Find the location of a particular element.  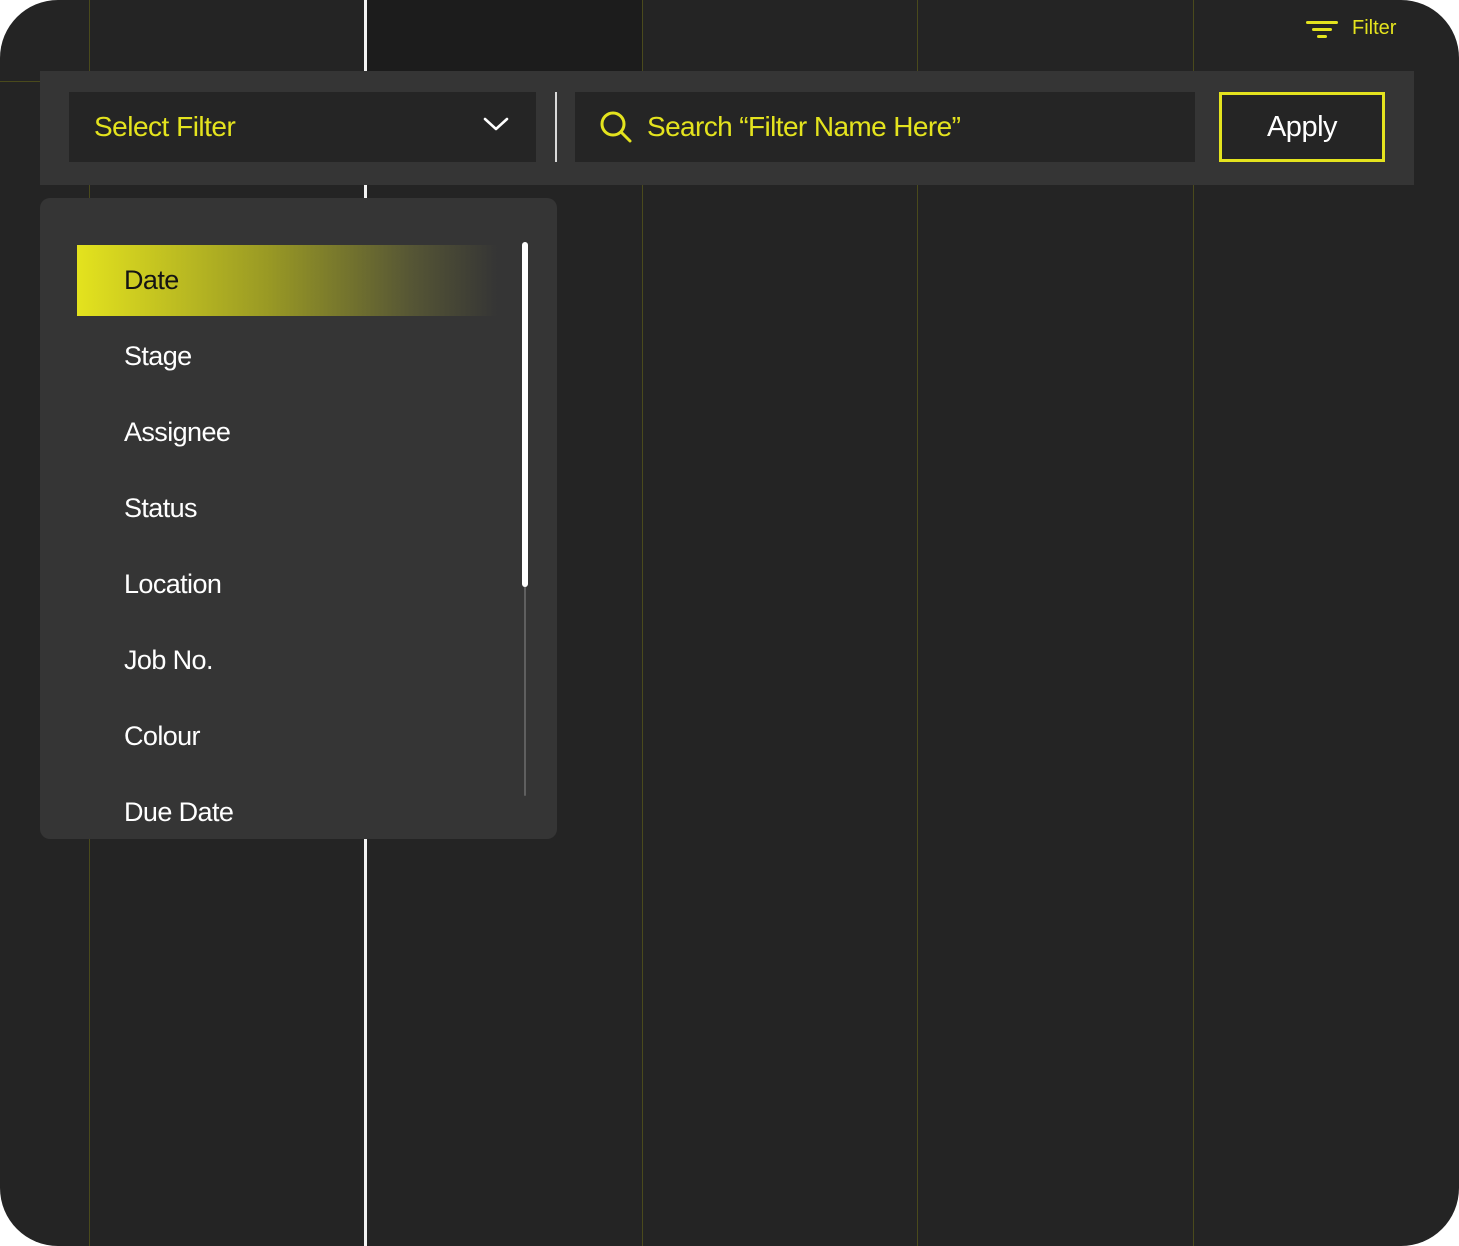

search-icon is located at coordinates (616, 127).